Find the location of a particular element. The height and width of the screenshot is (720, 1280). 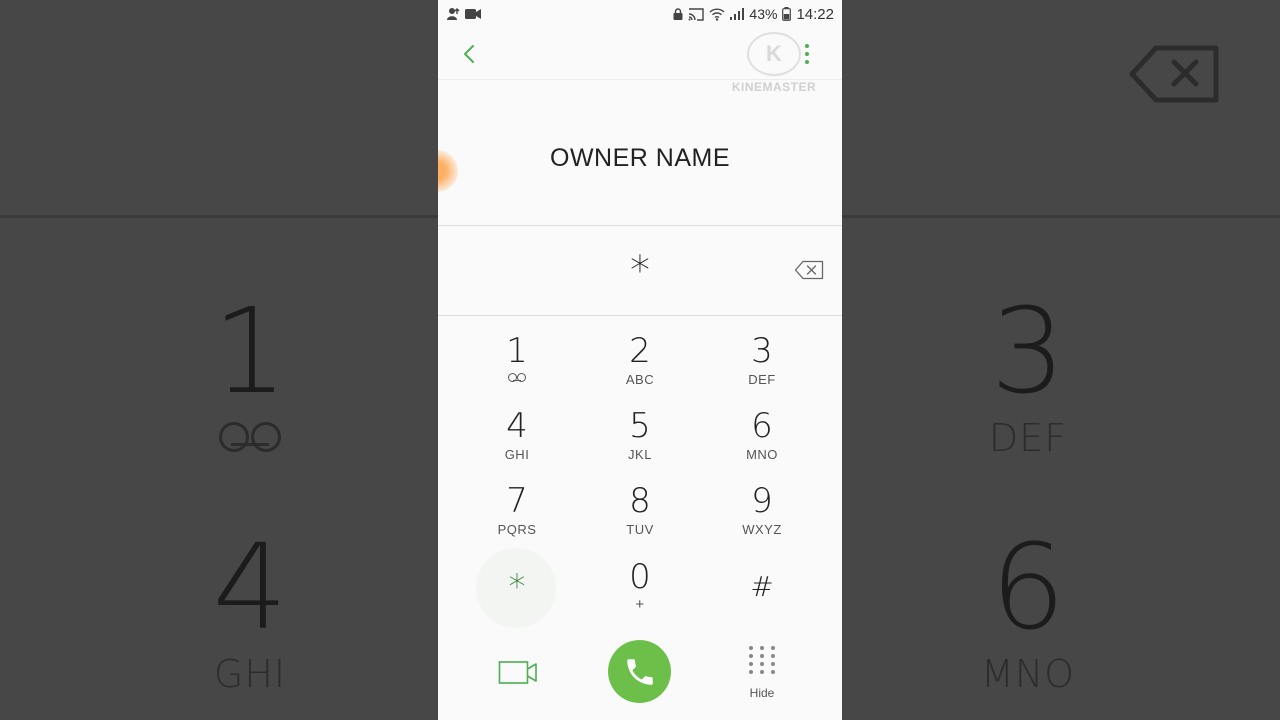

bottom-action-bar: Hide is located at coordinates (640, 674).